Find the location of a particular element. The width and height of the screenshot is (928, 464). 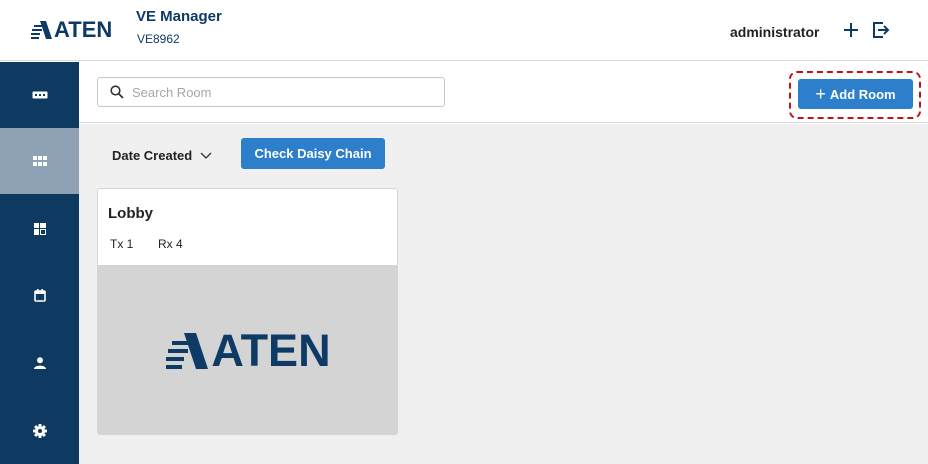

calendar-icon is located at coordinates (39, 295).